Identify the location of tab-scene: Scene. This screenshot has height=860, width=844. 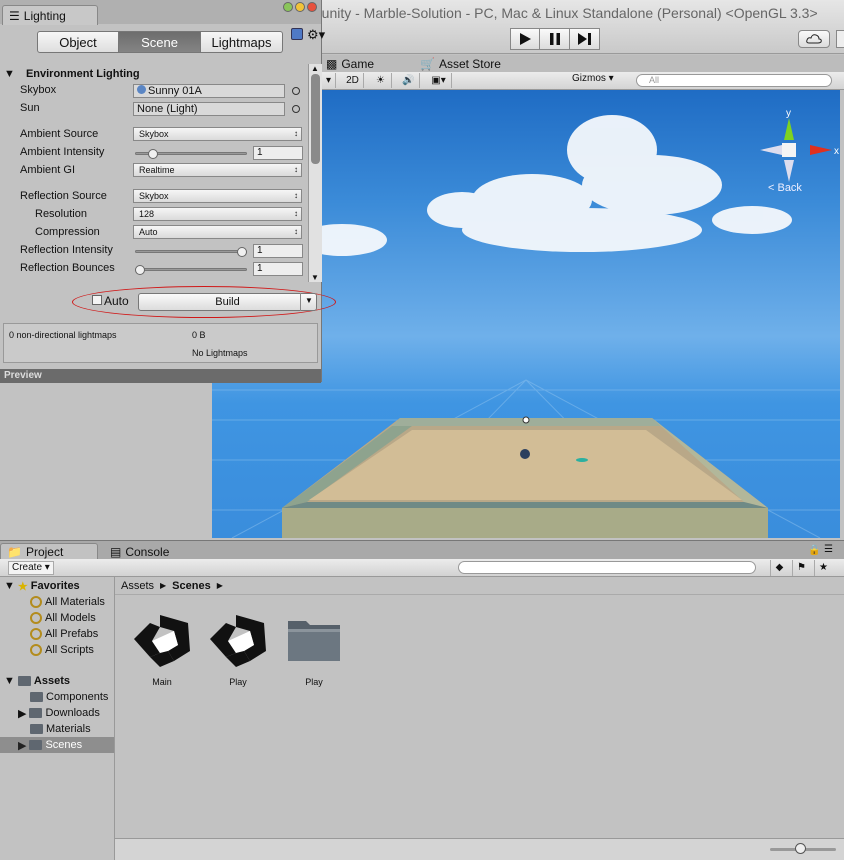
(160, 42).